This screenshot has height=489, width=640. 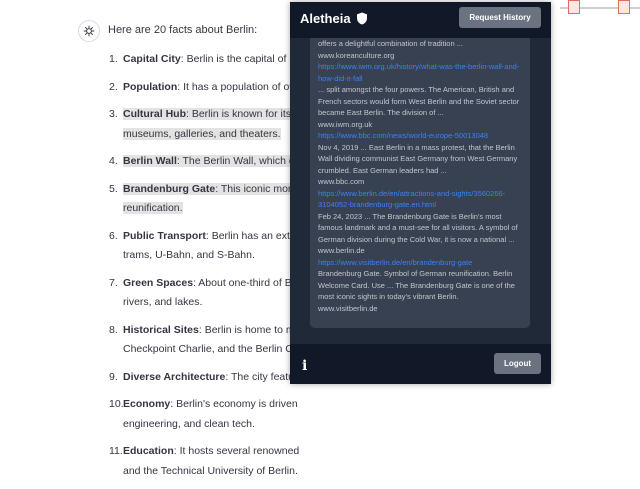 I want to click on fact-text: Population: It has a population of ove, so click(x=211, y=87).